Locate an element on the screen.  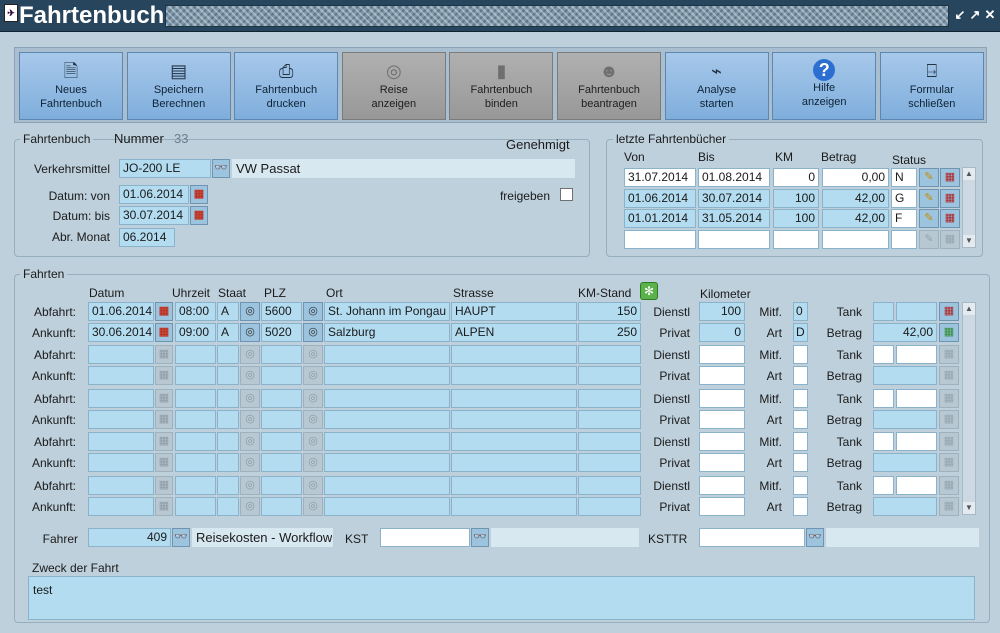
strasse-field: HAUPT is located at coordinates (514, 311).